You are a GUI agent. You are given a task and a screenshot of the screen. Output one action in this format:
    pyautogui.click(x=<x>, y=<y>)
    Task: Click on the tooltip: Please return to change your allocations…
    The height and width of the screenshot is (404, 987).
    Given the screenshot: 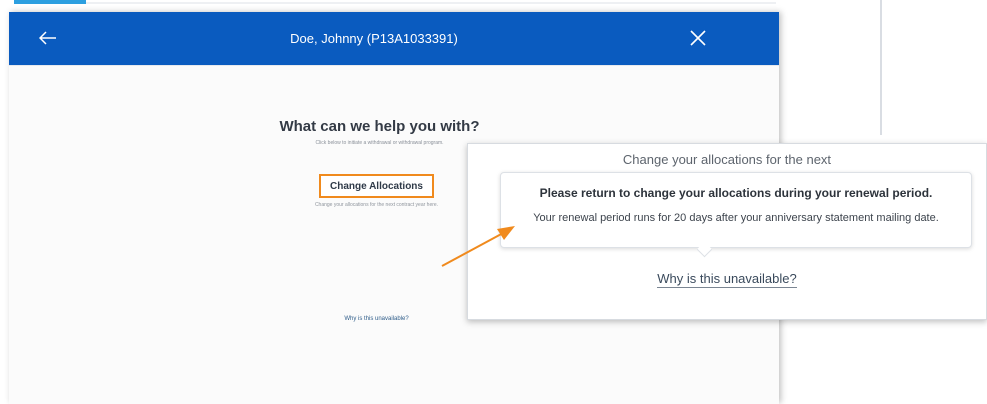 What is the action you would take?
    pyautogui.click(x=736, y=210)
    